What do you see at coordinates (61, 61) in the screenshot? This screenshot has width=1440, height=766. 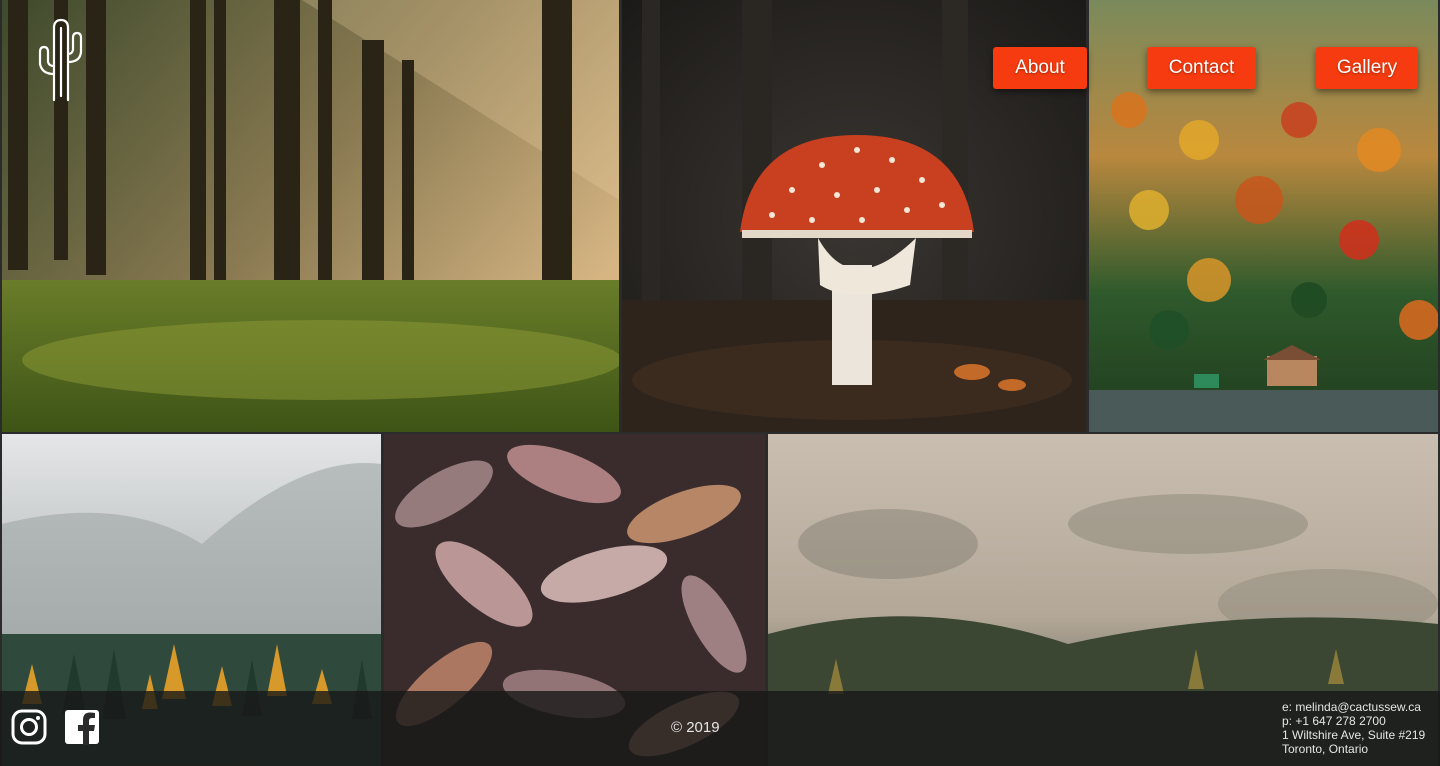 I see `cactus-icon` at bounding box center [61, 61].